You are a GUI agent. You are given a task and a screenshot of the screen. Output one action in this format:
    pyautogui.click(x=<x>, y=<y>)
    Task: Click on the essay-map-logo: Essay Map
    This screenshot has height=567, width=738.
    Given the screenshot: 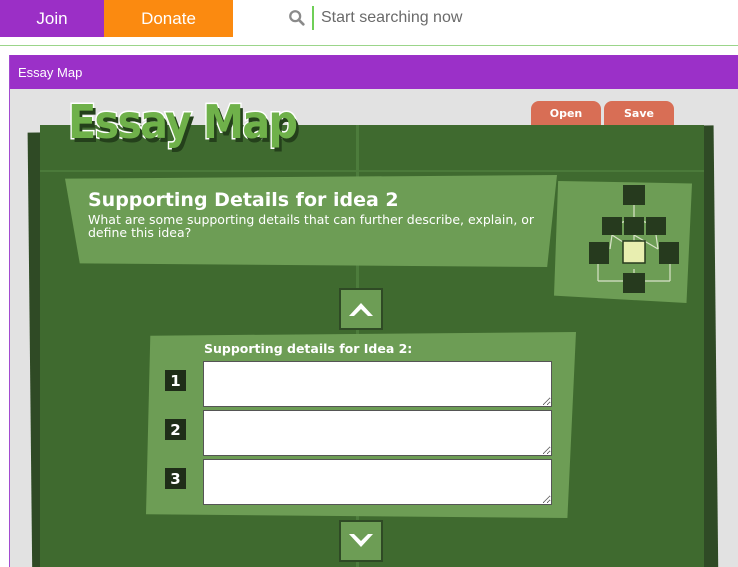 What is the action you would take?
    pyautogui.click(x=183, y=122)
    